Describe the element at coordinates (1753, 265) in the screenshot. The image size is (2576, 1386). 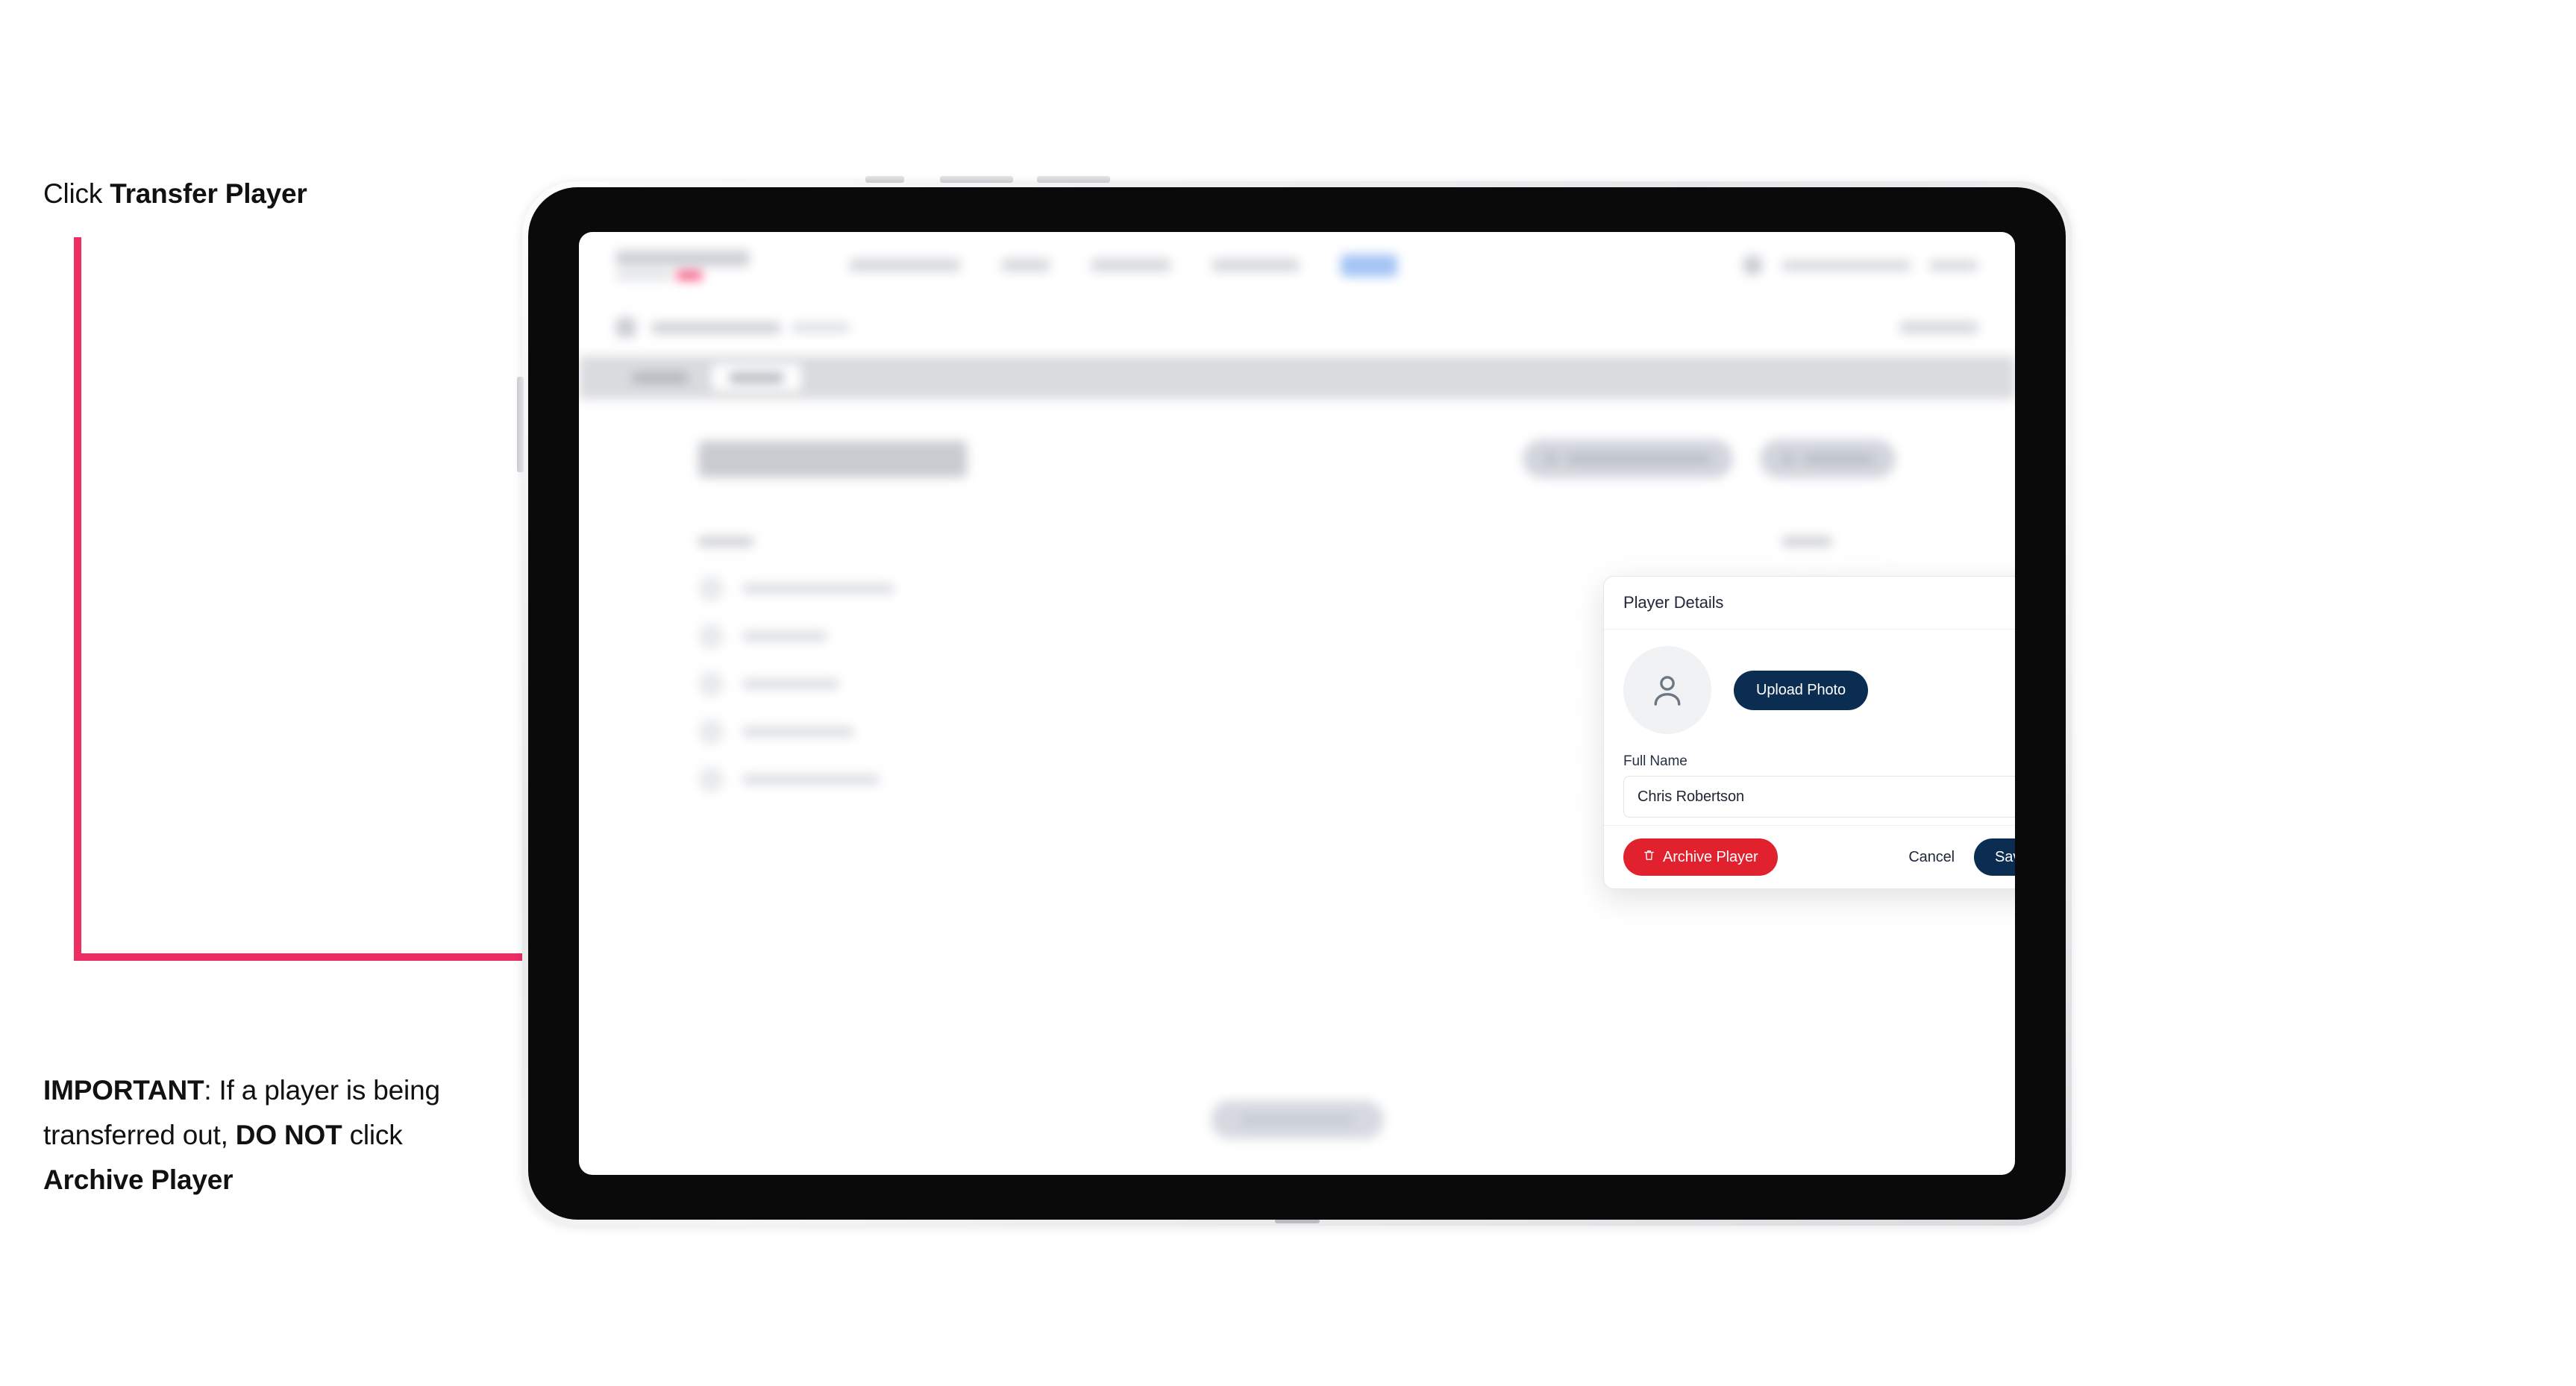
I see `account-avatar` at that location.